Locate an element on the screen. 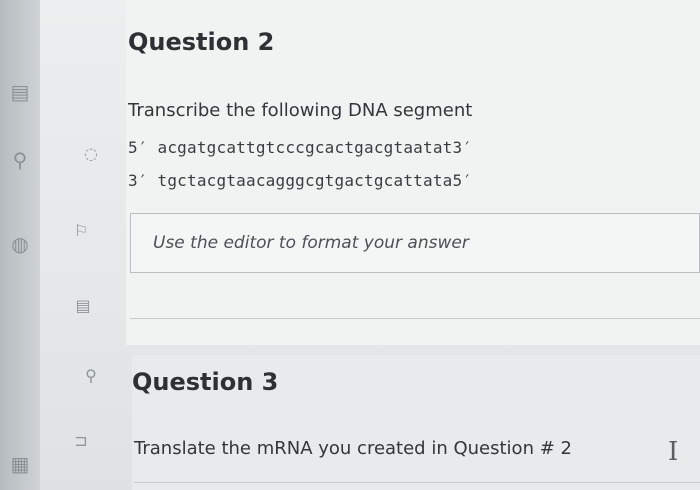 Image resolution: width=700 pixels, height=490 pixels. bookmark-icon: ⊐ is located at coordinates (81, 441).